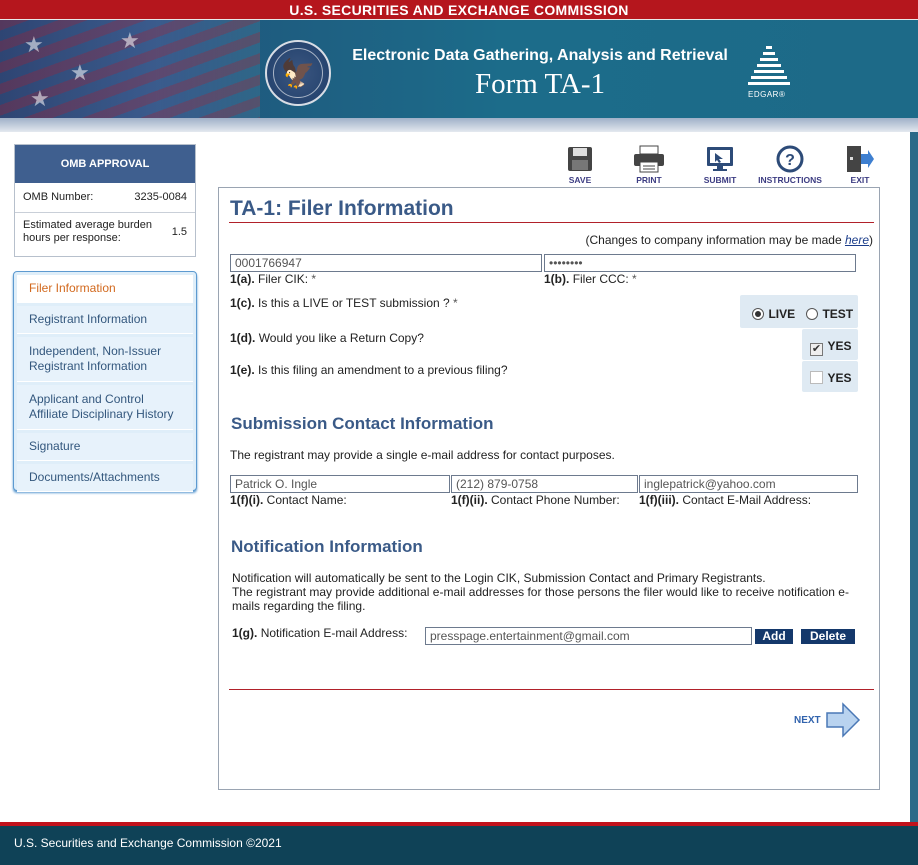 This screenshot has width=918, height=865. I want to click on page-edge, so click(914, 477).